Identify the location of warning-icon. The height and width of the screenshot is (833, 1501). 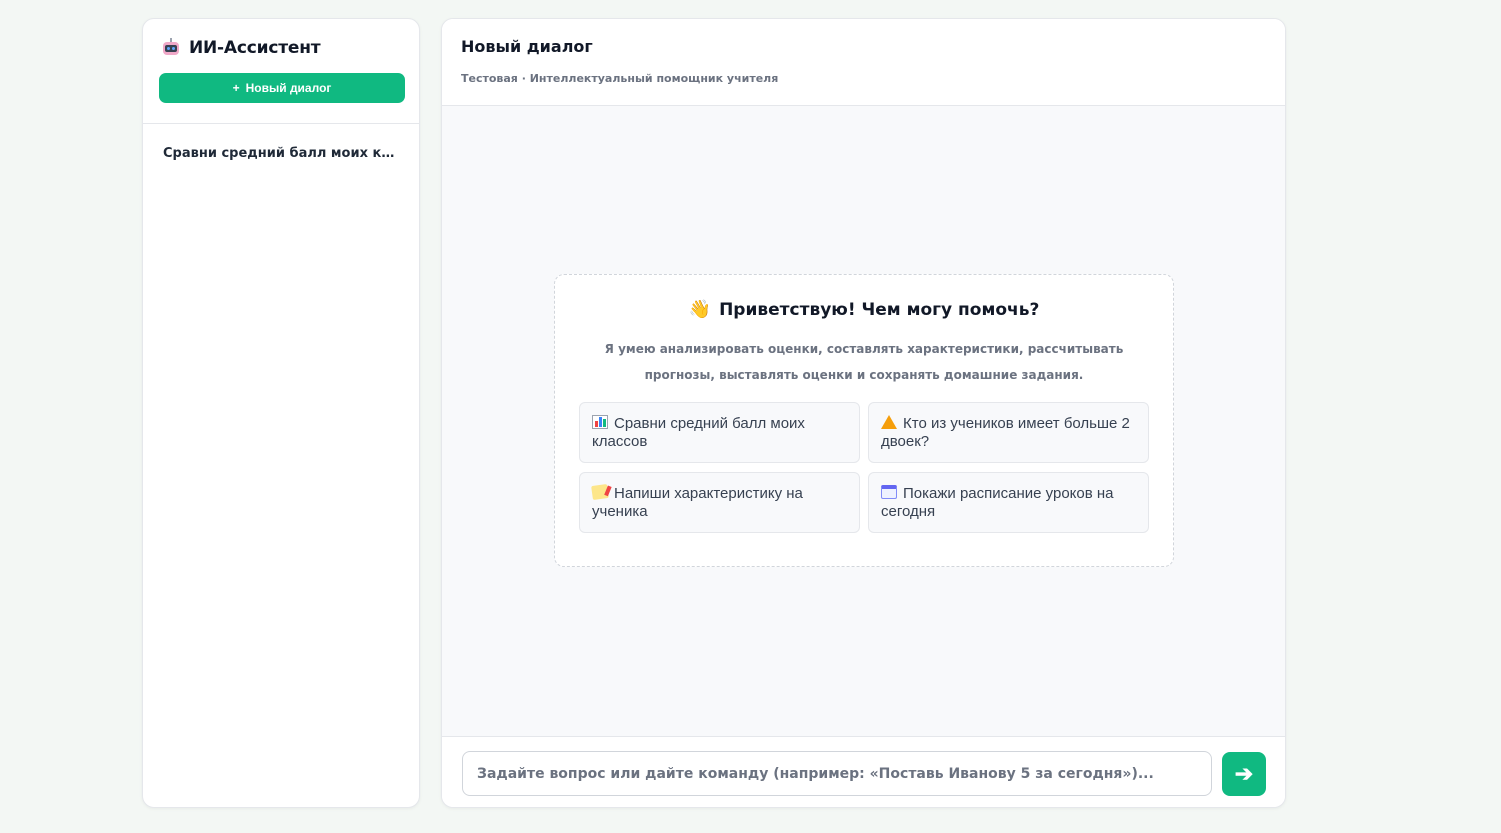
(889, 422).